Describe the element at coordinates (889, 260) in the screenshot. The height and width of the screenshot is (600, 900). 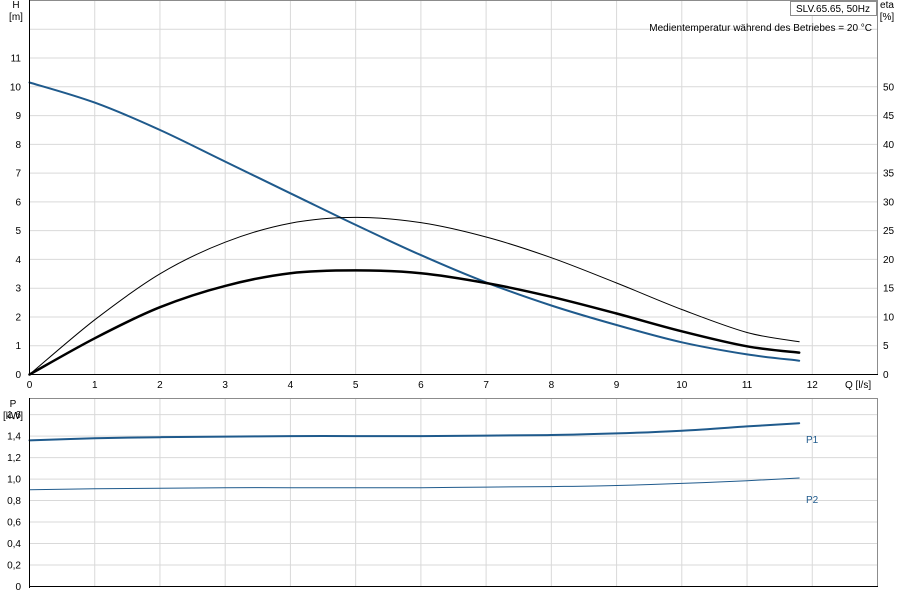
I see `top-right-tick-label: 20` at that location.